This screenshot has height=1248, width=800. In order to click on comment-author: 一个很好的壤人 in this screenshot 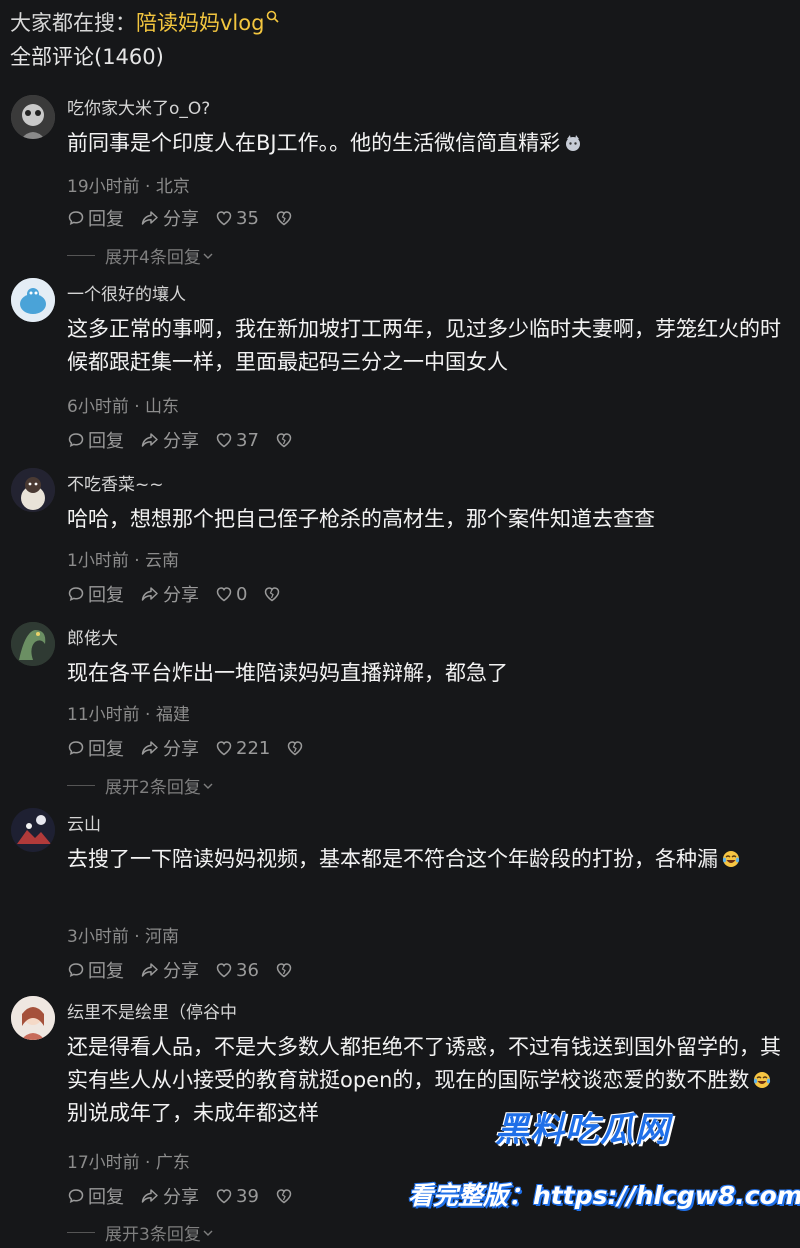, I will do `click(126, 292)`.